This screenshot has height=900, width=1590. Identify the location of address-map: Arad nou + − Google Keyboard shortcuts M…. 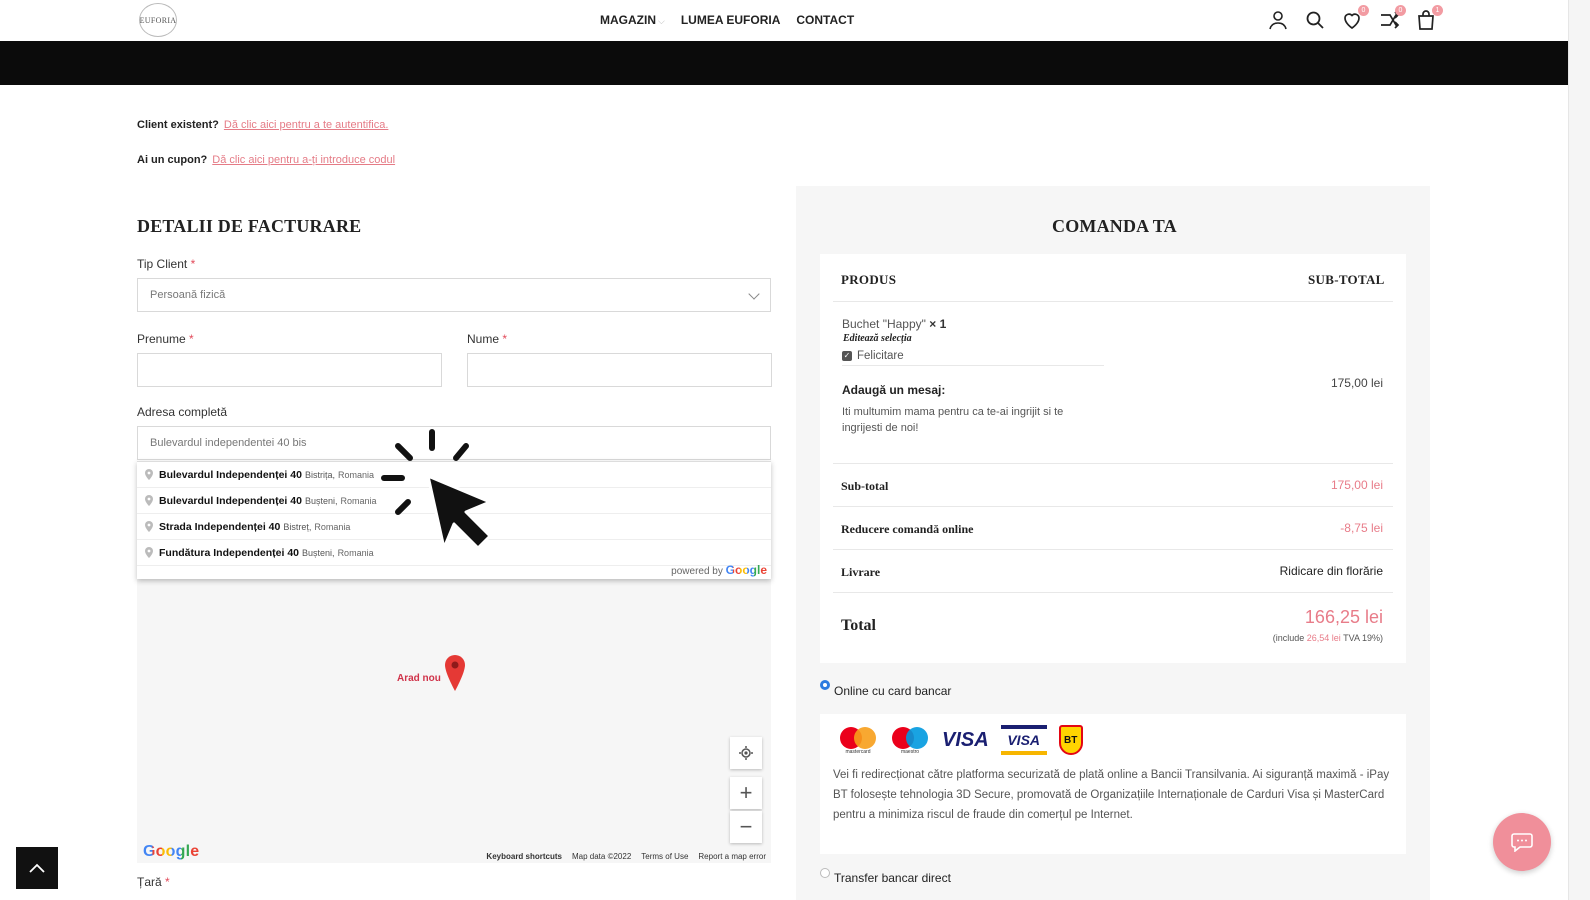
(454, 721).